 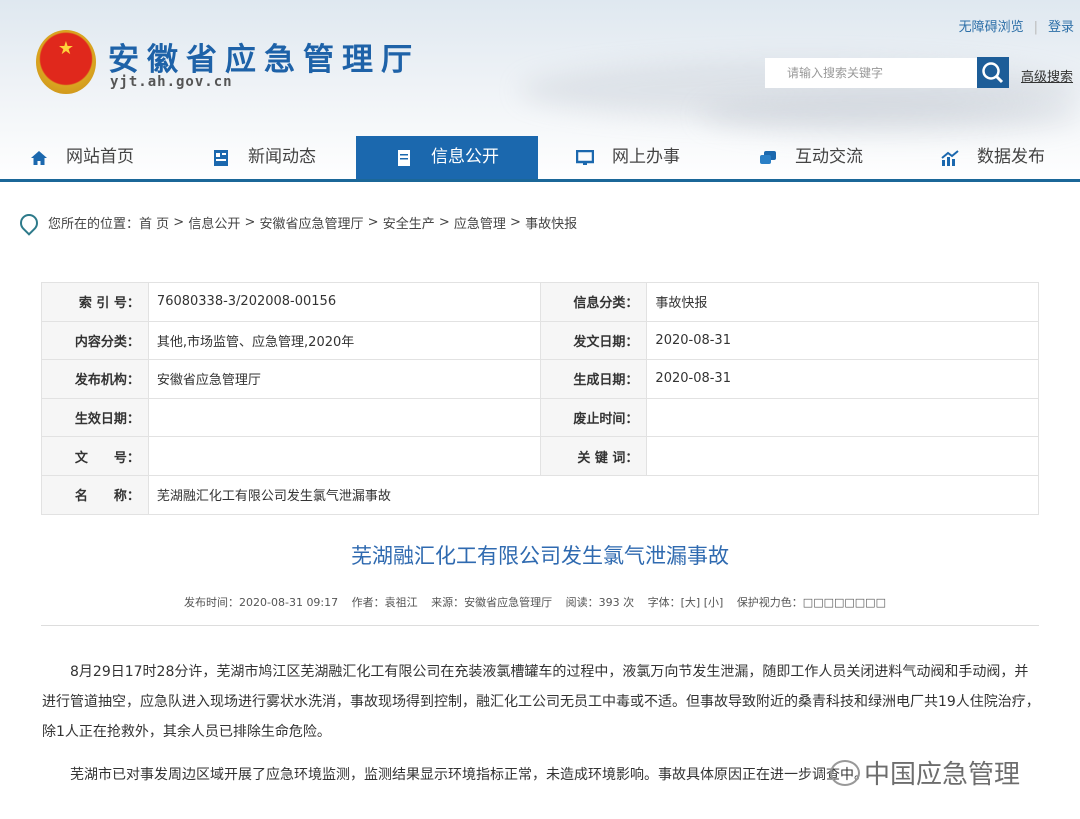 What do you see at coordinates (264, 60) in the screenshot?
I see `site-title: 安徽省应急管理厅` at bounding box center [264, 60].